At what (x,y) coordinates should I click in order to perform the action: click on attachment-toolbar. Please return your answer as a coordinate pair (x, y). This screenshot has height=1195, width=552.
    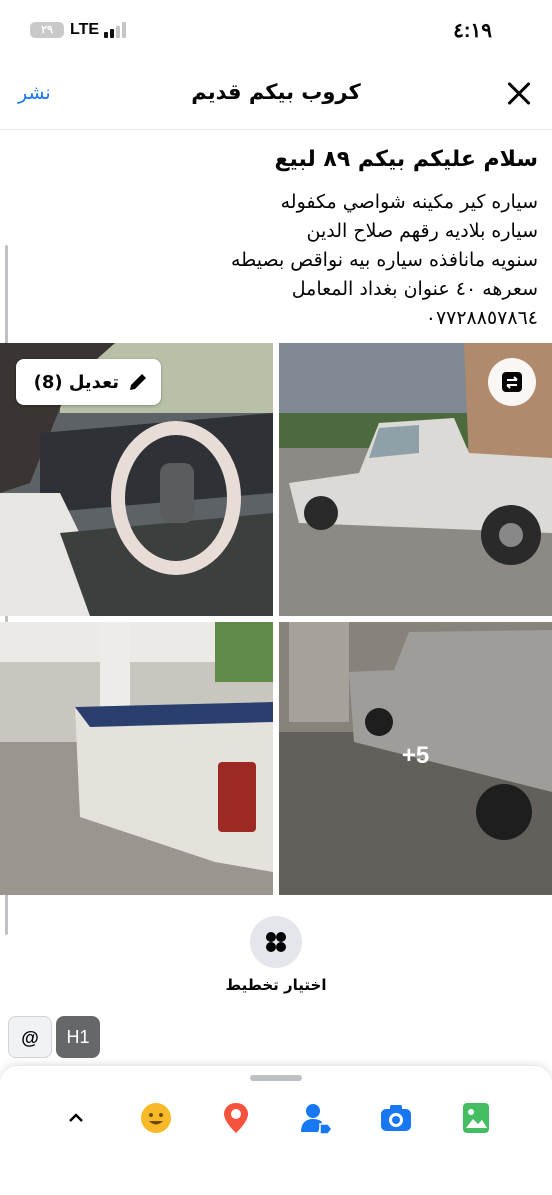
    Looking at the image, I should click on (276, 1130).